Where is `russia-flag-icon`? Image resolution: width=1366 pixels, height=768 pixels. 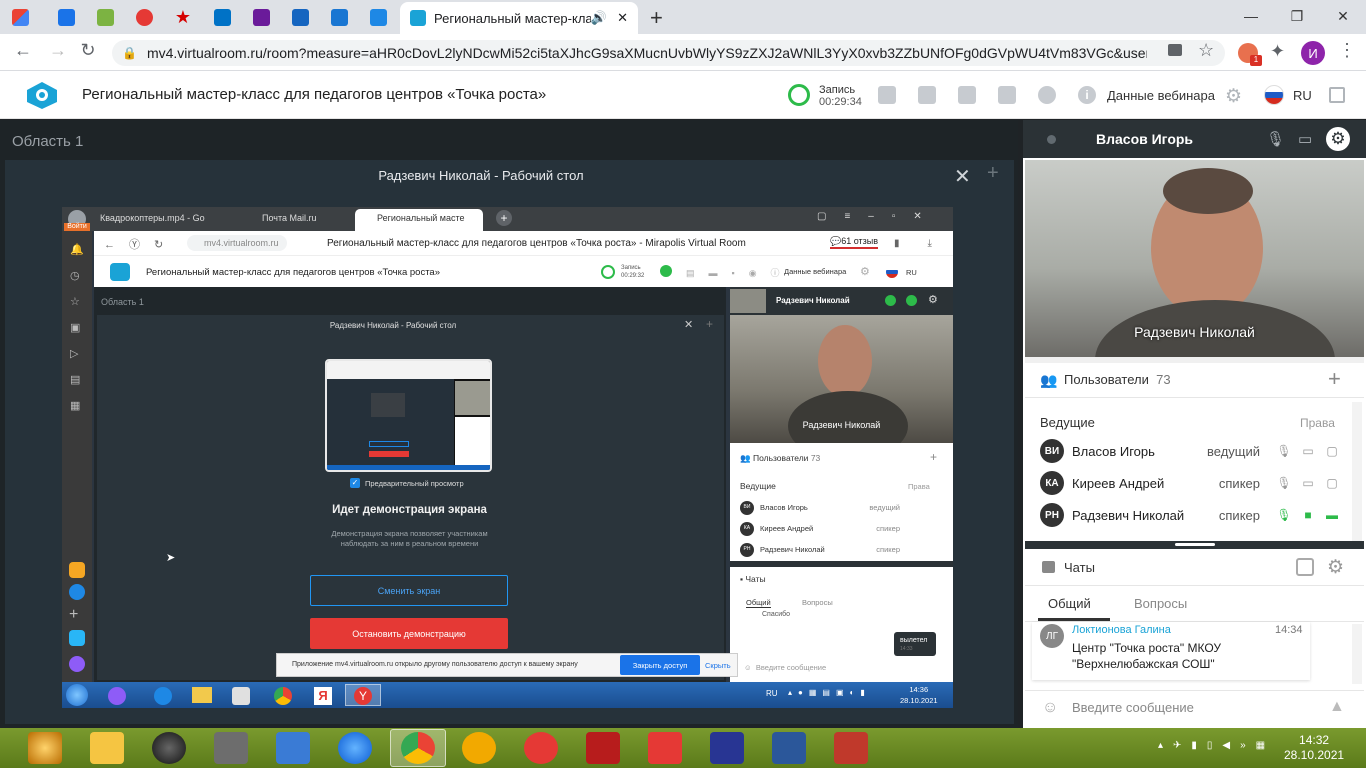 russia-flag-icon is located at coordinates (1274, 95).